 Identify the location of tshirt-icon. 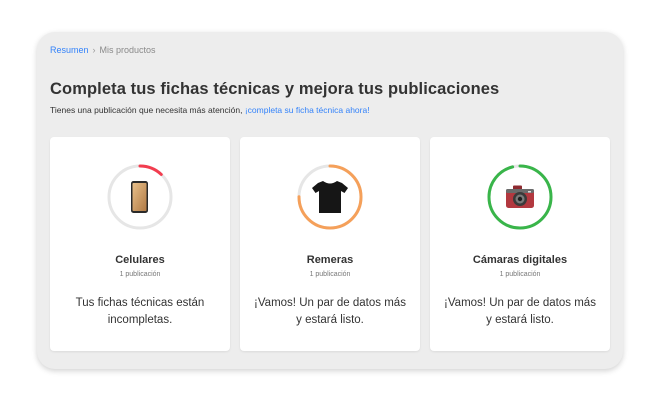
(330, 197).